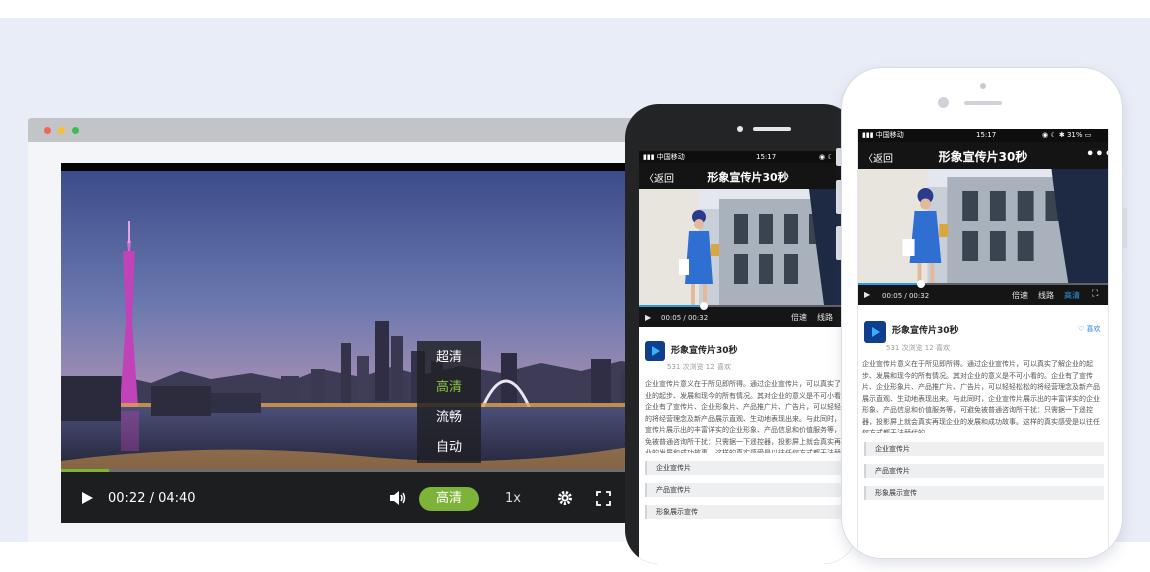 This screenshot has width=1150, height=572. Describe the element at coordinates (1089, 329) in the screenshot. I see `like-button: ♡ 喜欢` at that location.